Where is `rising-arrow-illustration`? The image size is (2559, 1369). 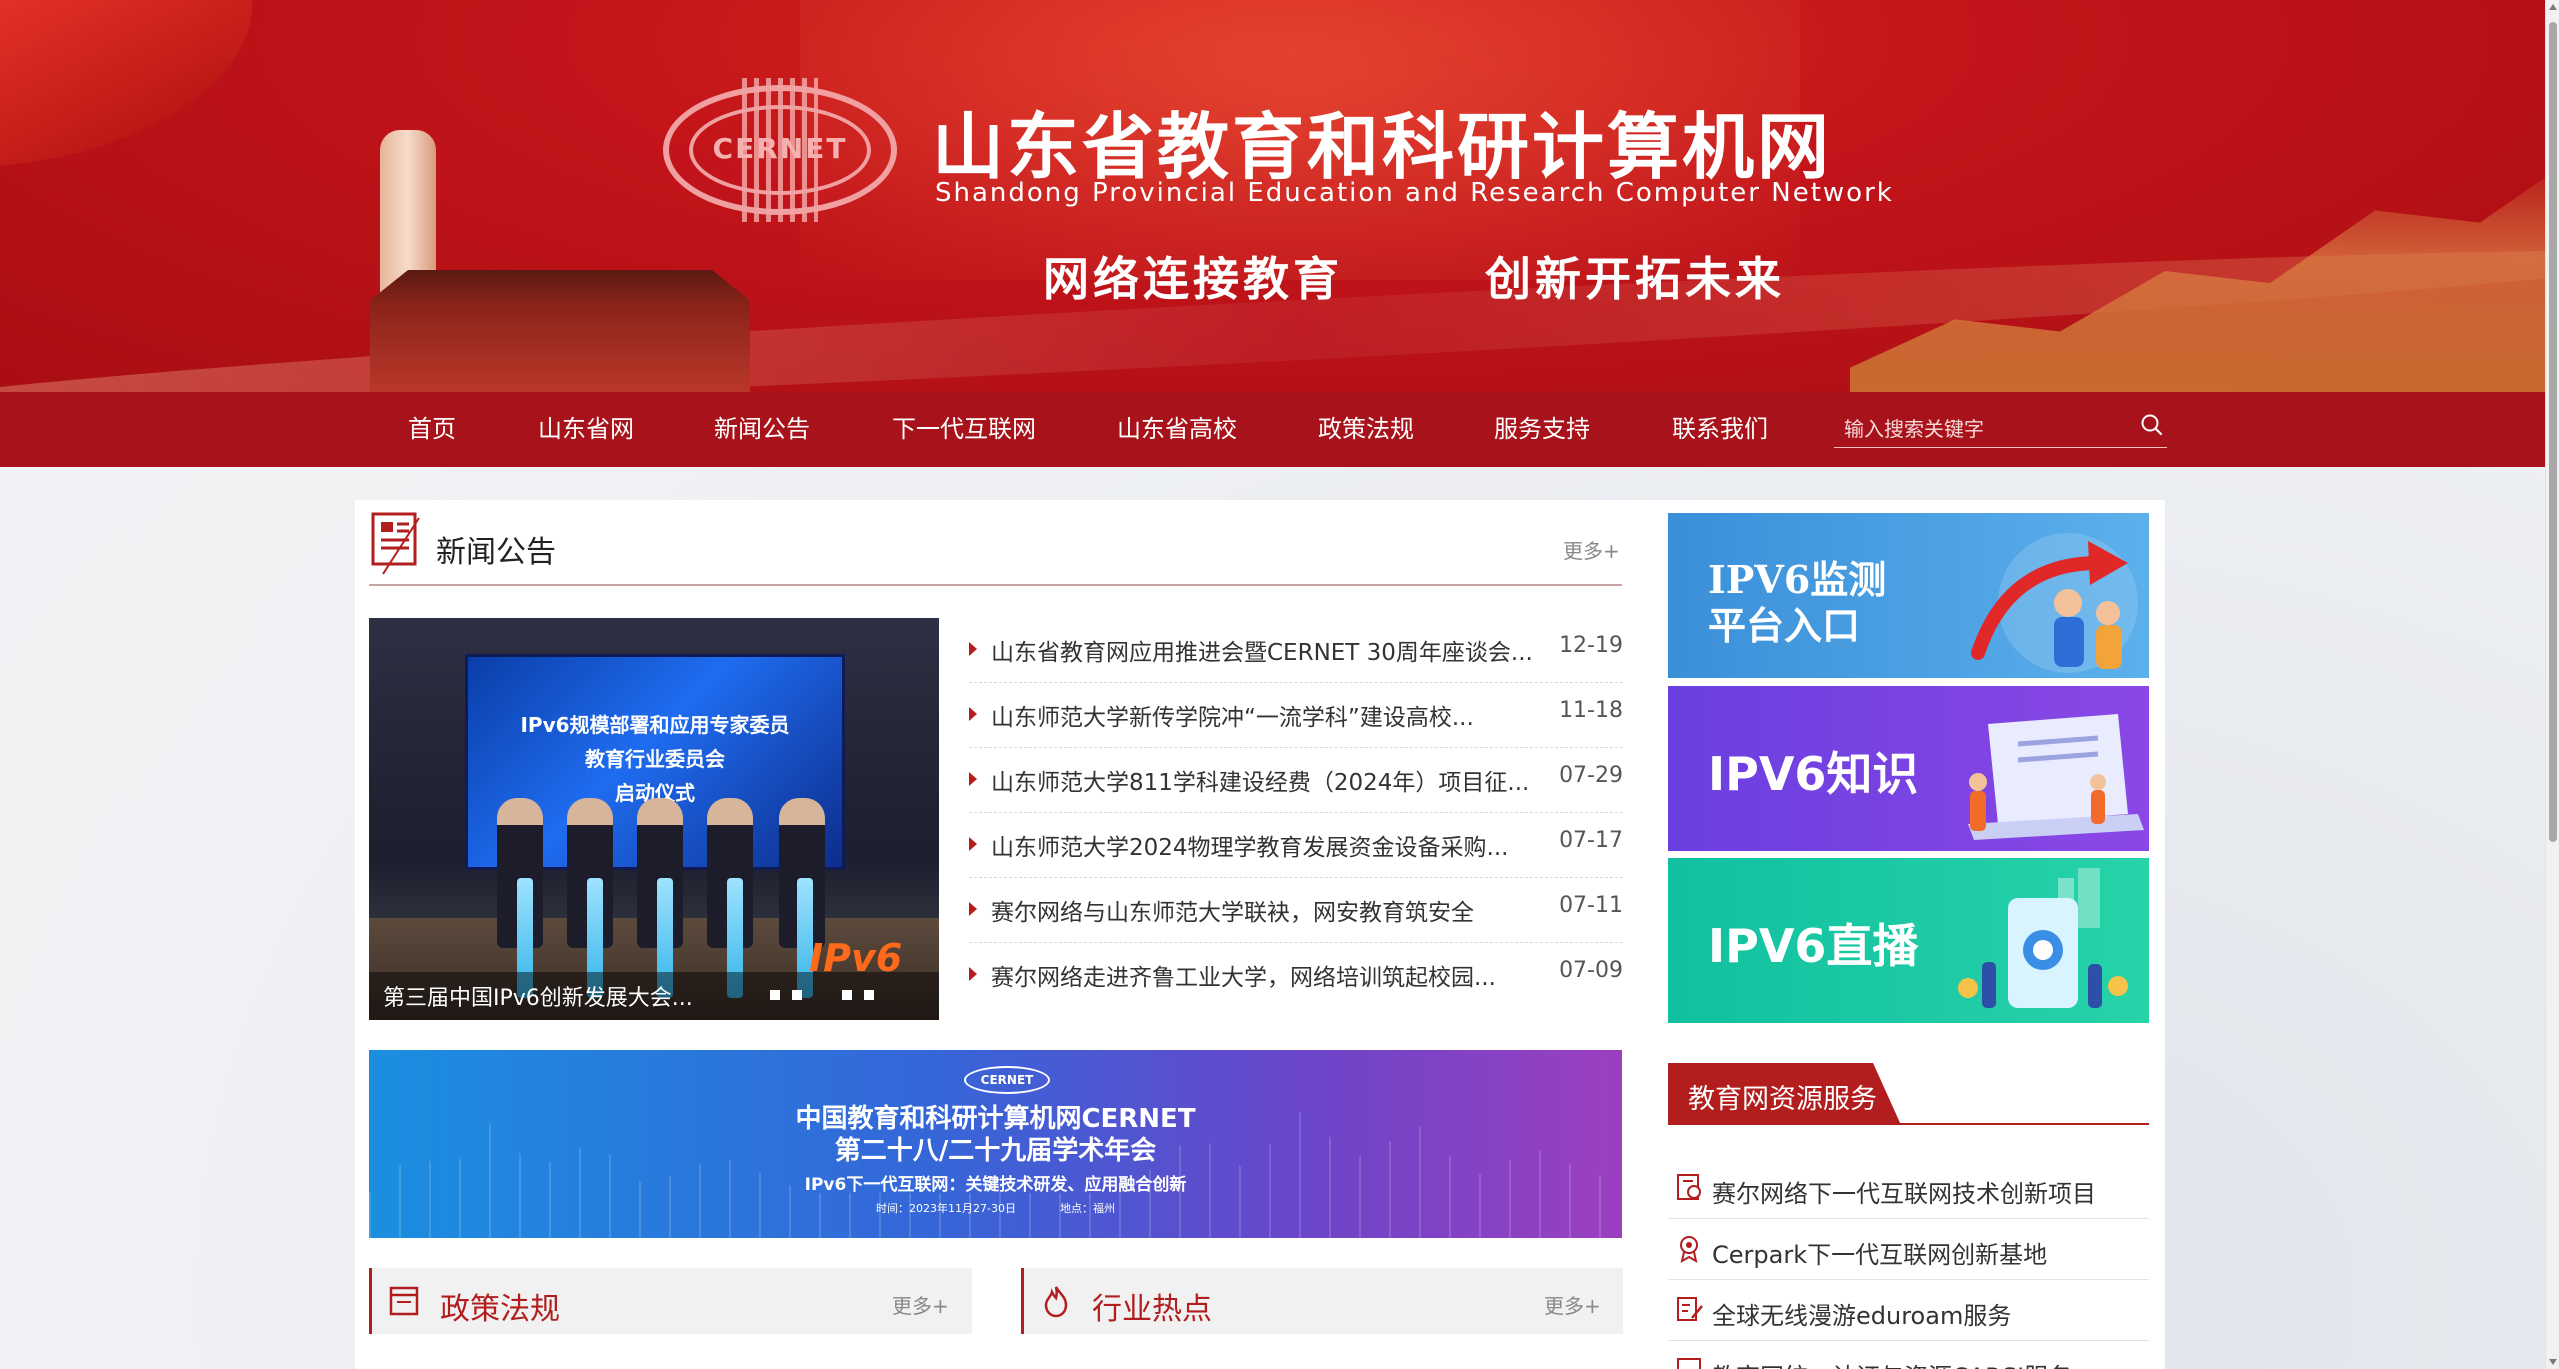
rising-arrow-illustration is located at coordinates (2049, 605).